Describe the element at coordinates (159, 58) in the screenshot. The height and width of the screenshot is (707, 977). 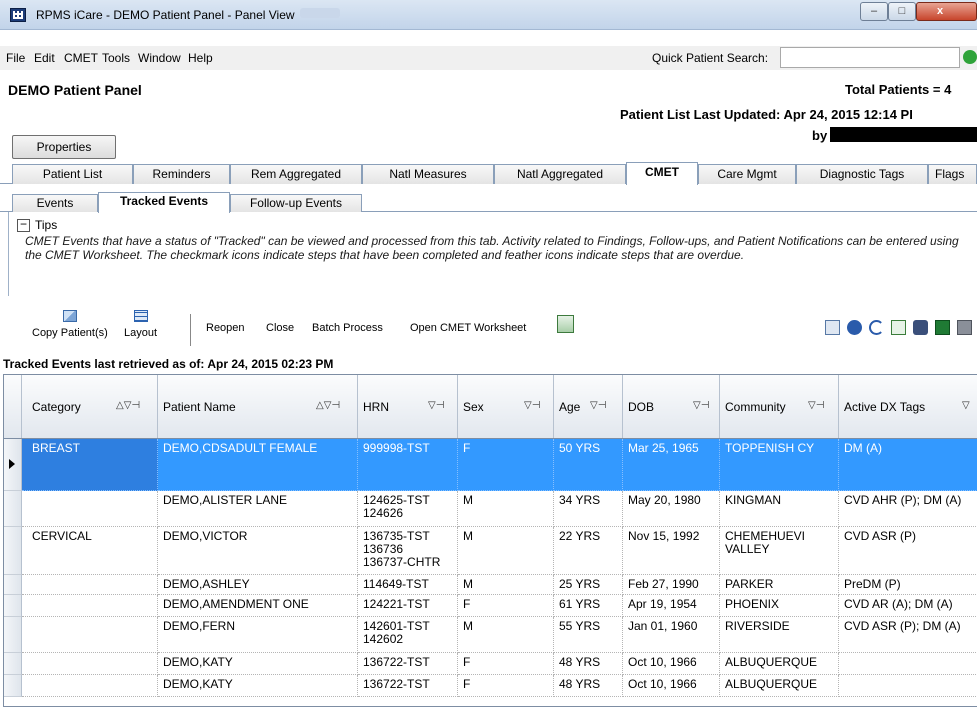
I see `menu-window: Window` at that location.